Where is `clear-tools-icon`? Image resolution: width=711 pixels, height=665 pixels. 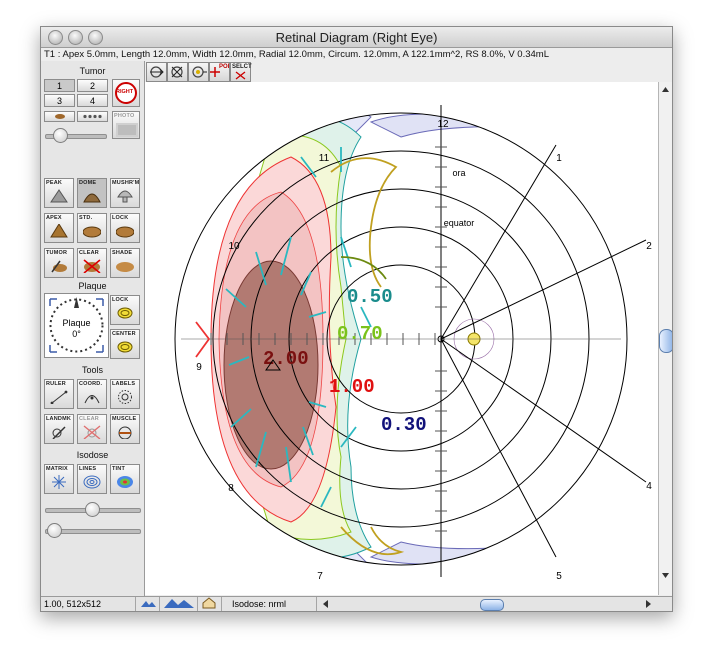
clear-tools-icon is located at coordinates (92, 432).